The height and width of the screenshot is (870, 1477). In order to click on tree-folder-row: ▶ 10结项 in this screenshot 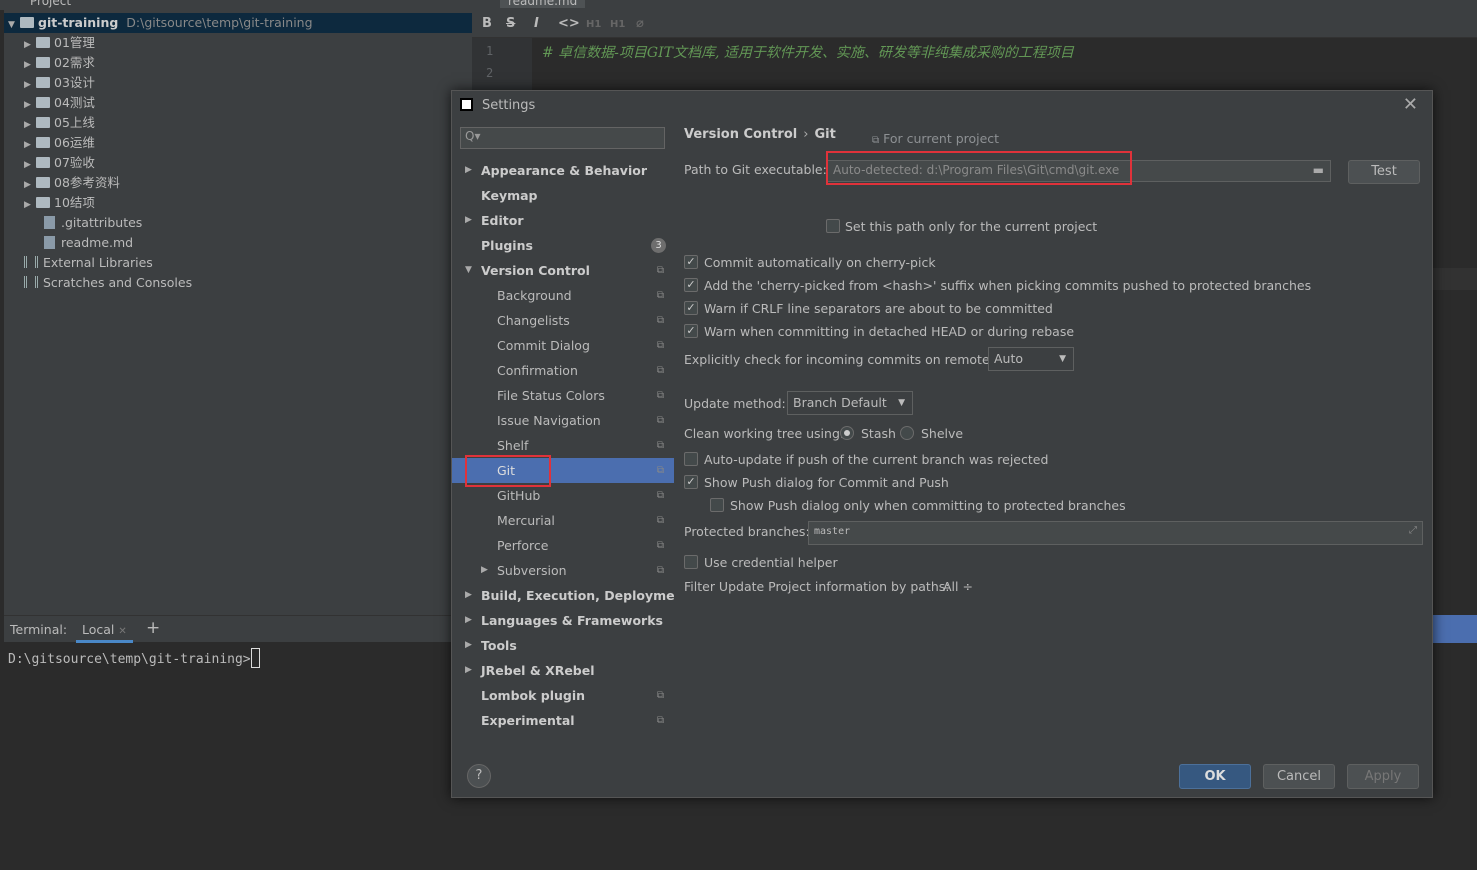, I will do `click(59, 203)`.